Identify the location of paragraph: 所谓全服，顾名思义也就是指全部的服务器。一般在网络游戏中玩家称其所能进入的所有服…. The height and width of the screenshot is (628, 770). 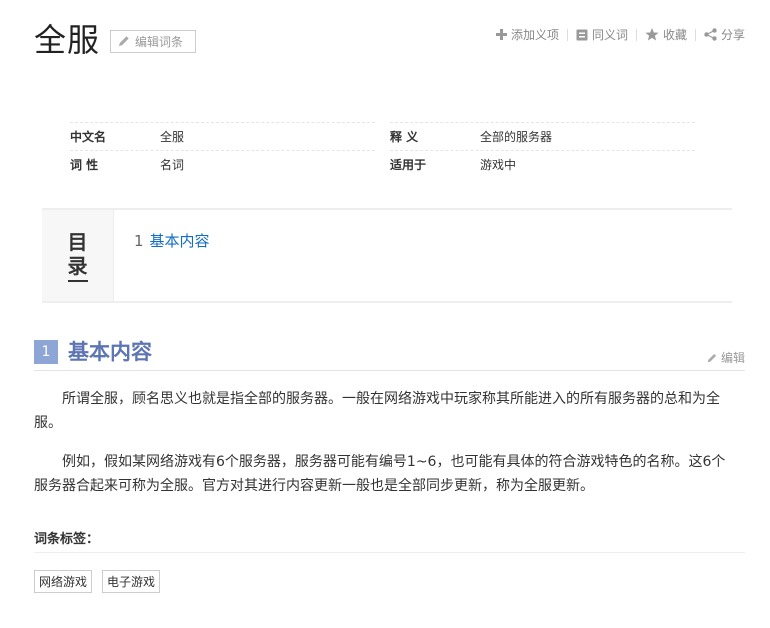
(377, 411).